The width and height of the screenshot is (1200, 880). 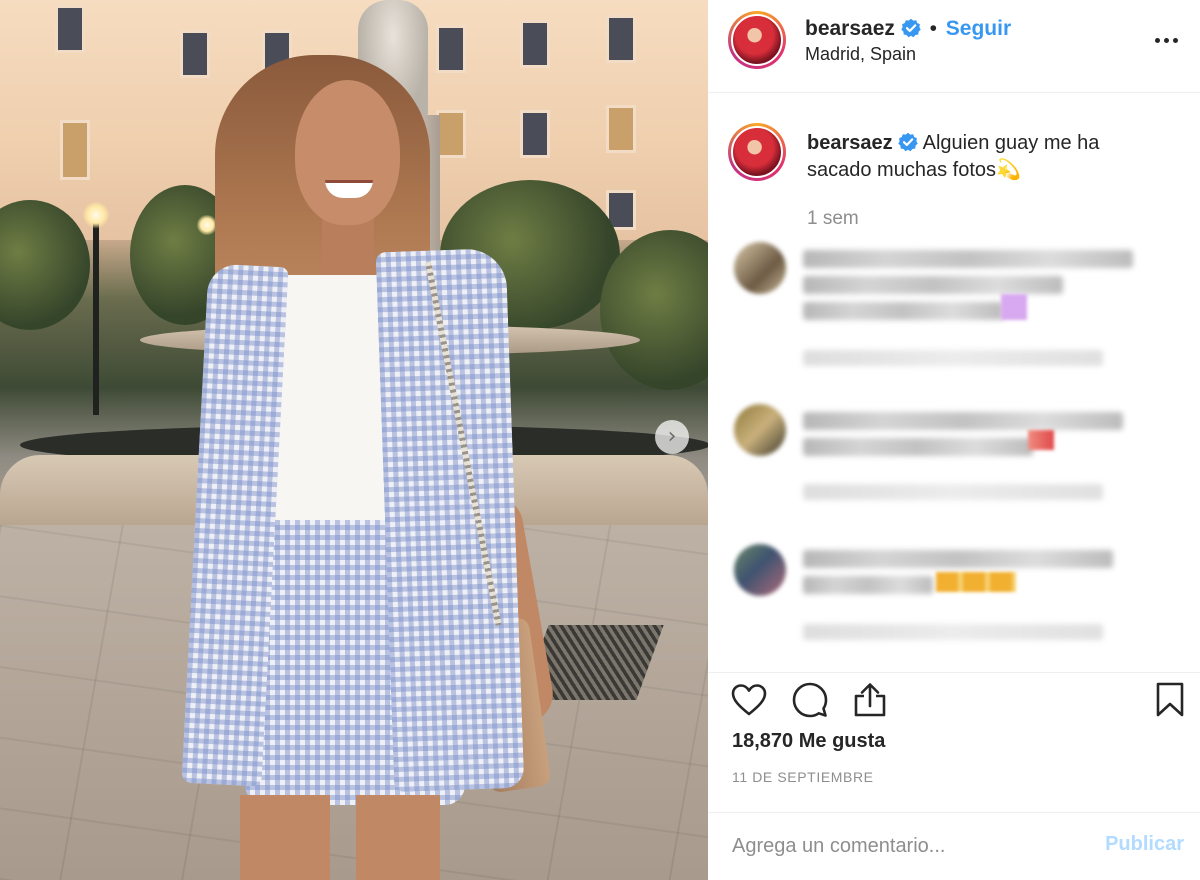 I want to click on comment-input, so click(x=902, y=846).